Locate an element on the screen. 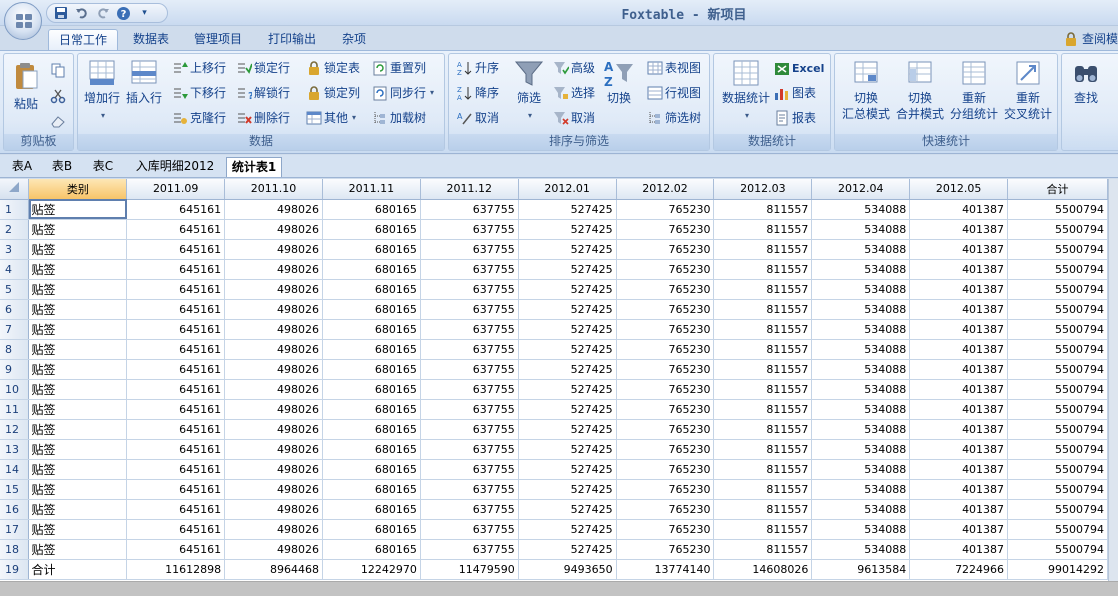  filter-tree-button: 筛选树 is located at coordinates (674, 118).